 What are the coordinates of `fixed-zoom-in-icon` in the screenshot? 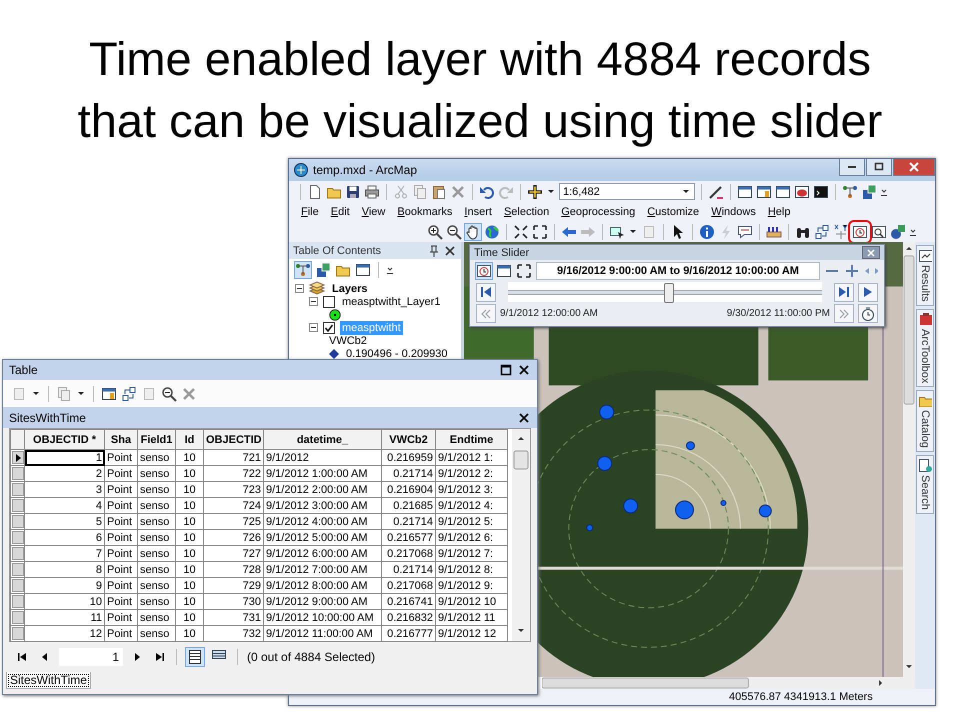 It's located at (521, 232).